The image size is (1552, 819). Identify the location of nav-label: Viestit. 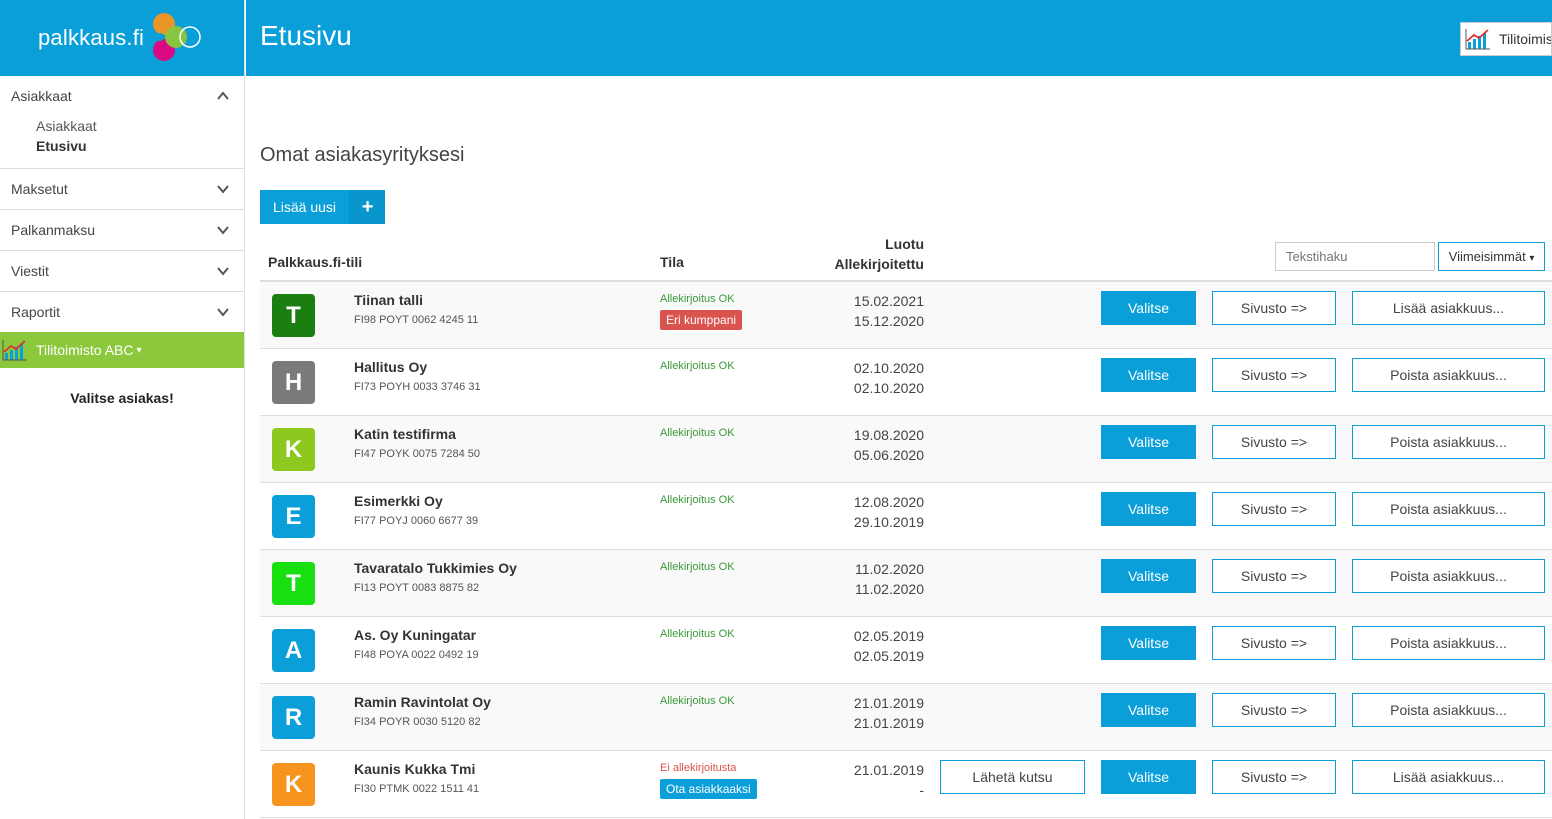
(30, 271).